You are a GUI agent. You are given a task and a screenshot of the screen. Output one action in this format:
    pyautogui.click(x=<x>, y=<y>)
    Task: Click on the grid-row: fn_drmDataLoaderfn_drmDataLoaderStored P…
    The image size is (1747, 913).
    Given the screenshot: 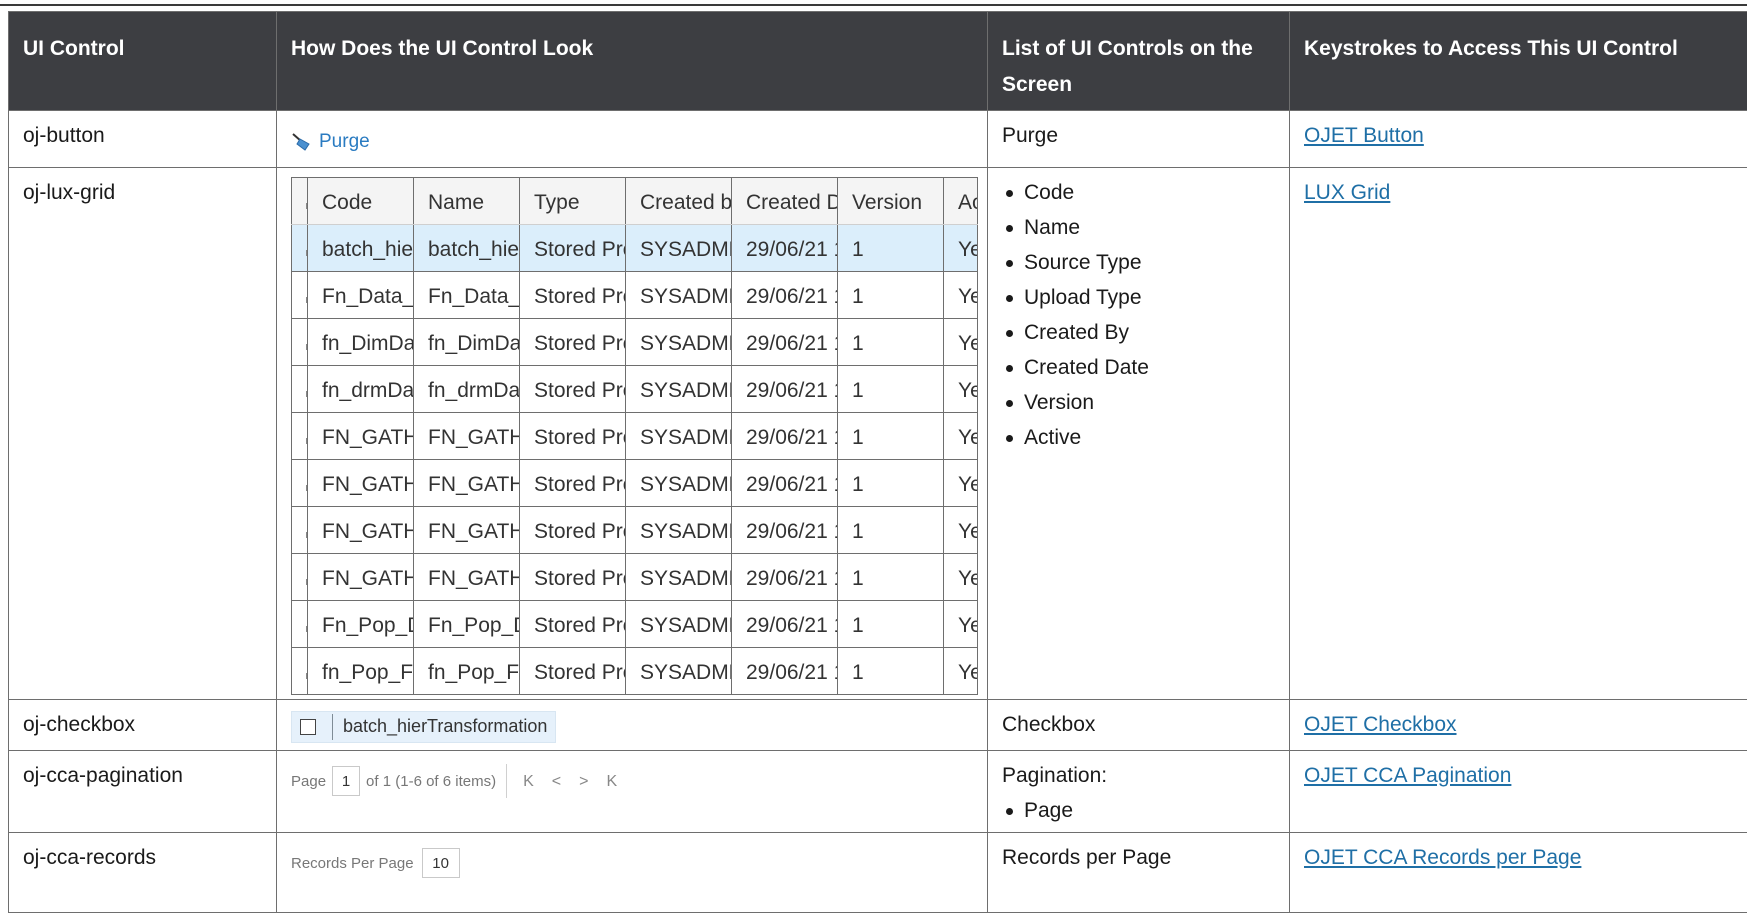 What is the action you would take?
    pyautogui.click(x=635, y=388)
    